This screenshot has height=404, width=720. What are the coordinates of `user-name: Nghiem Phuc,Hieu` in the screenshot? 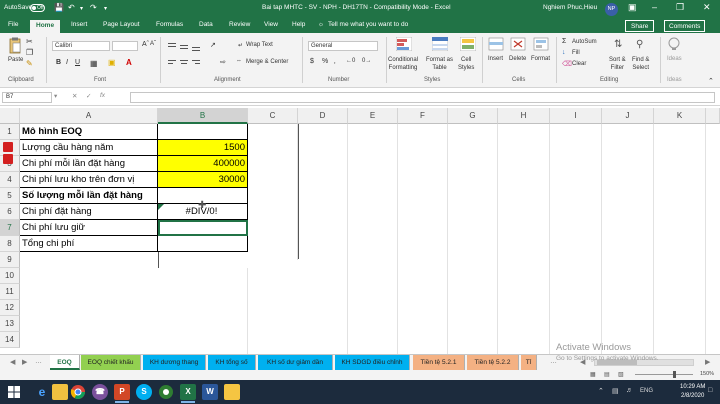 It's located at (570, 7).